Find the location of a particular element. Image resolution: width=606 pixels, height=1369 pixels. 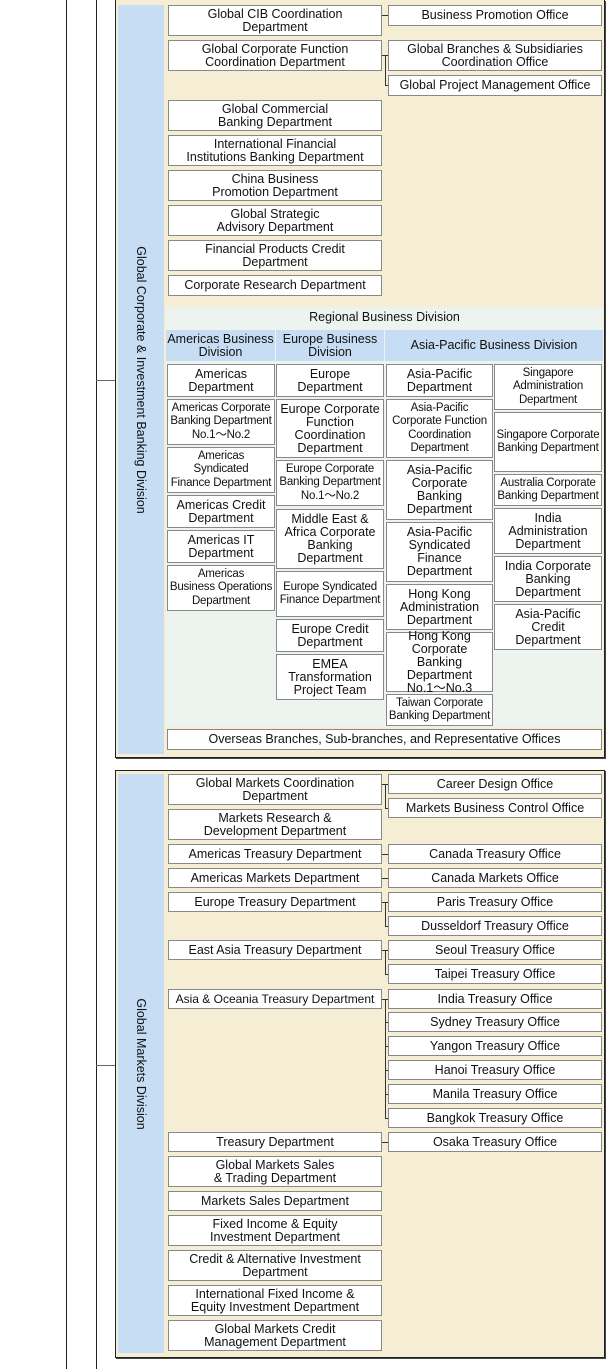

dept-india-administration: India Administration Department is located at coordinates (548, 531).